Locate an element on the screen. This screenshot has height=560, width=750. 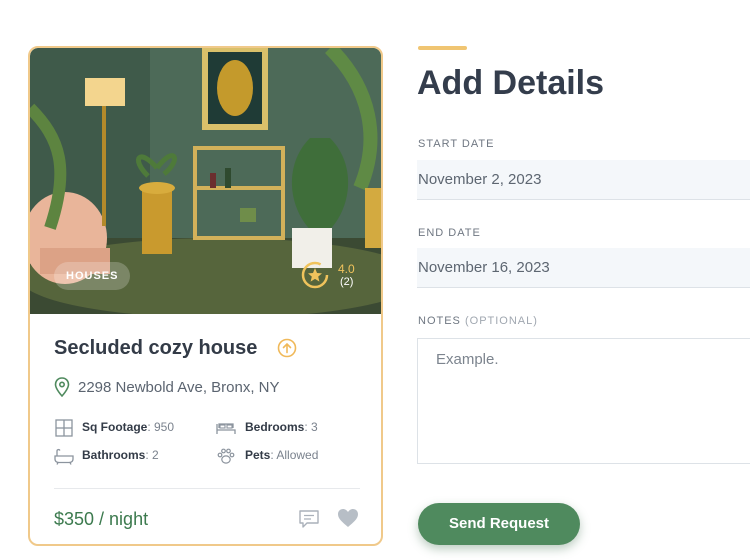
rating-count: (2) is located at coordinates (347, 282).